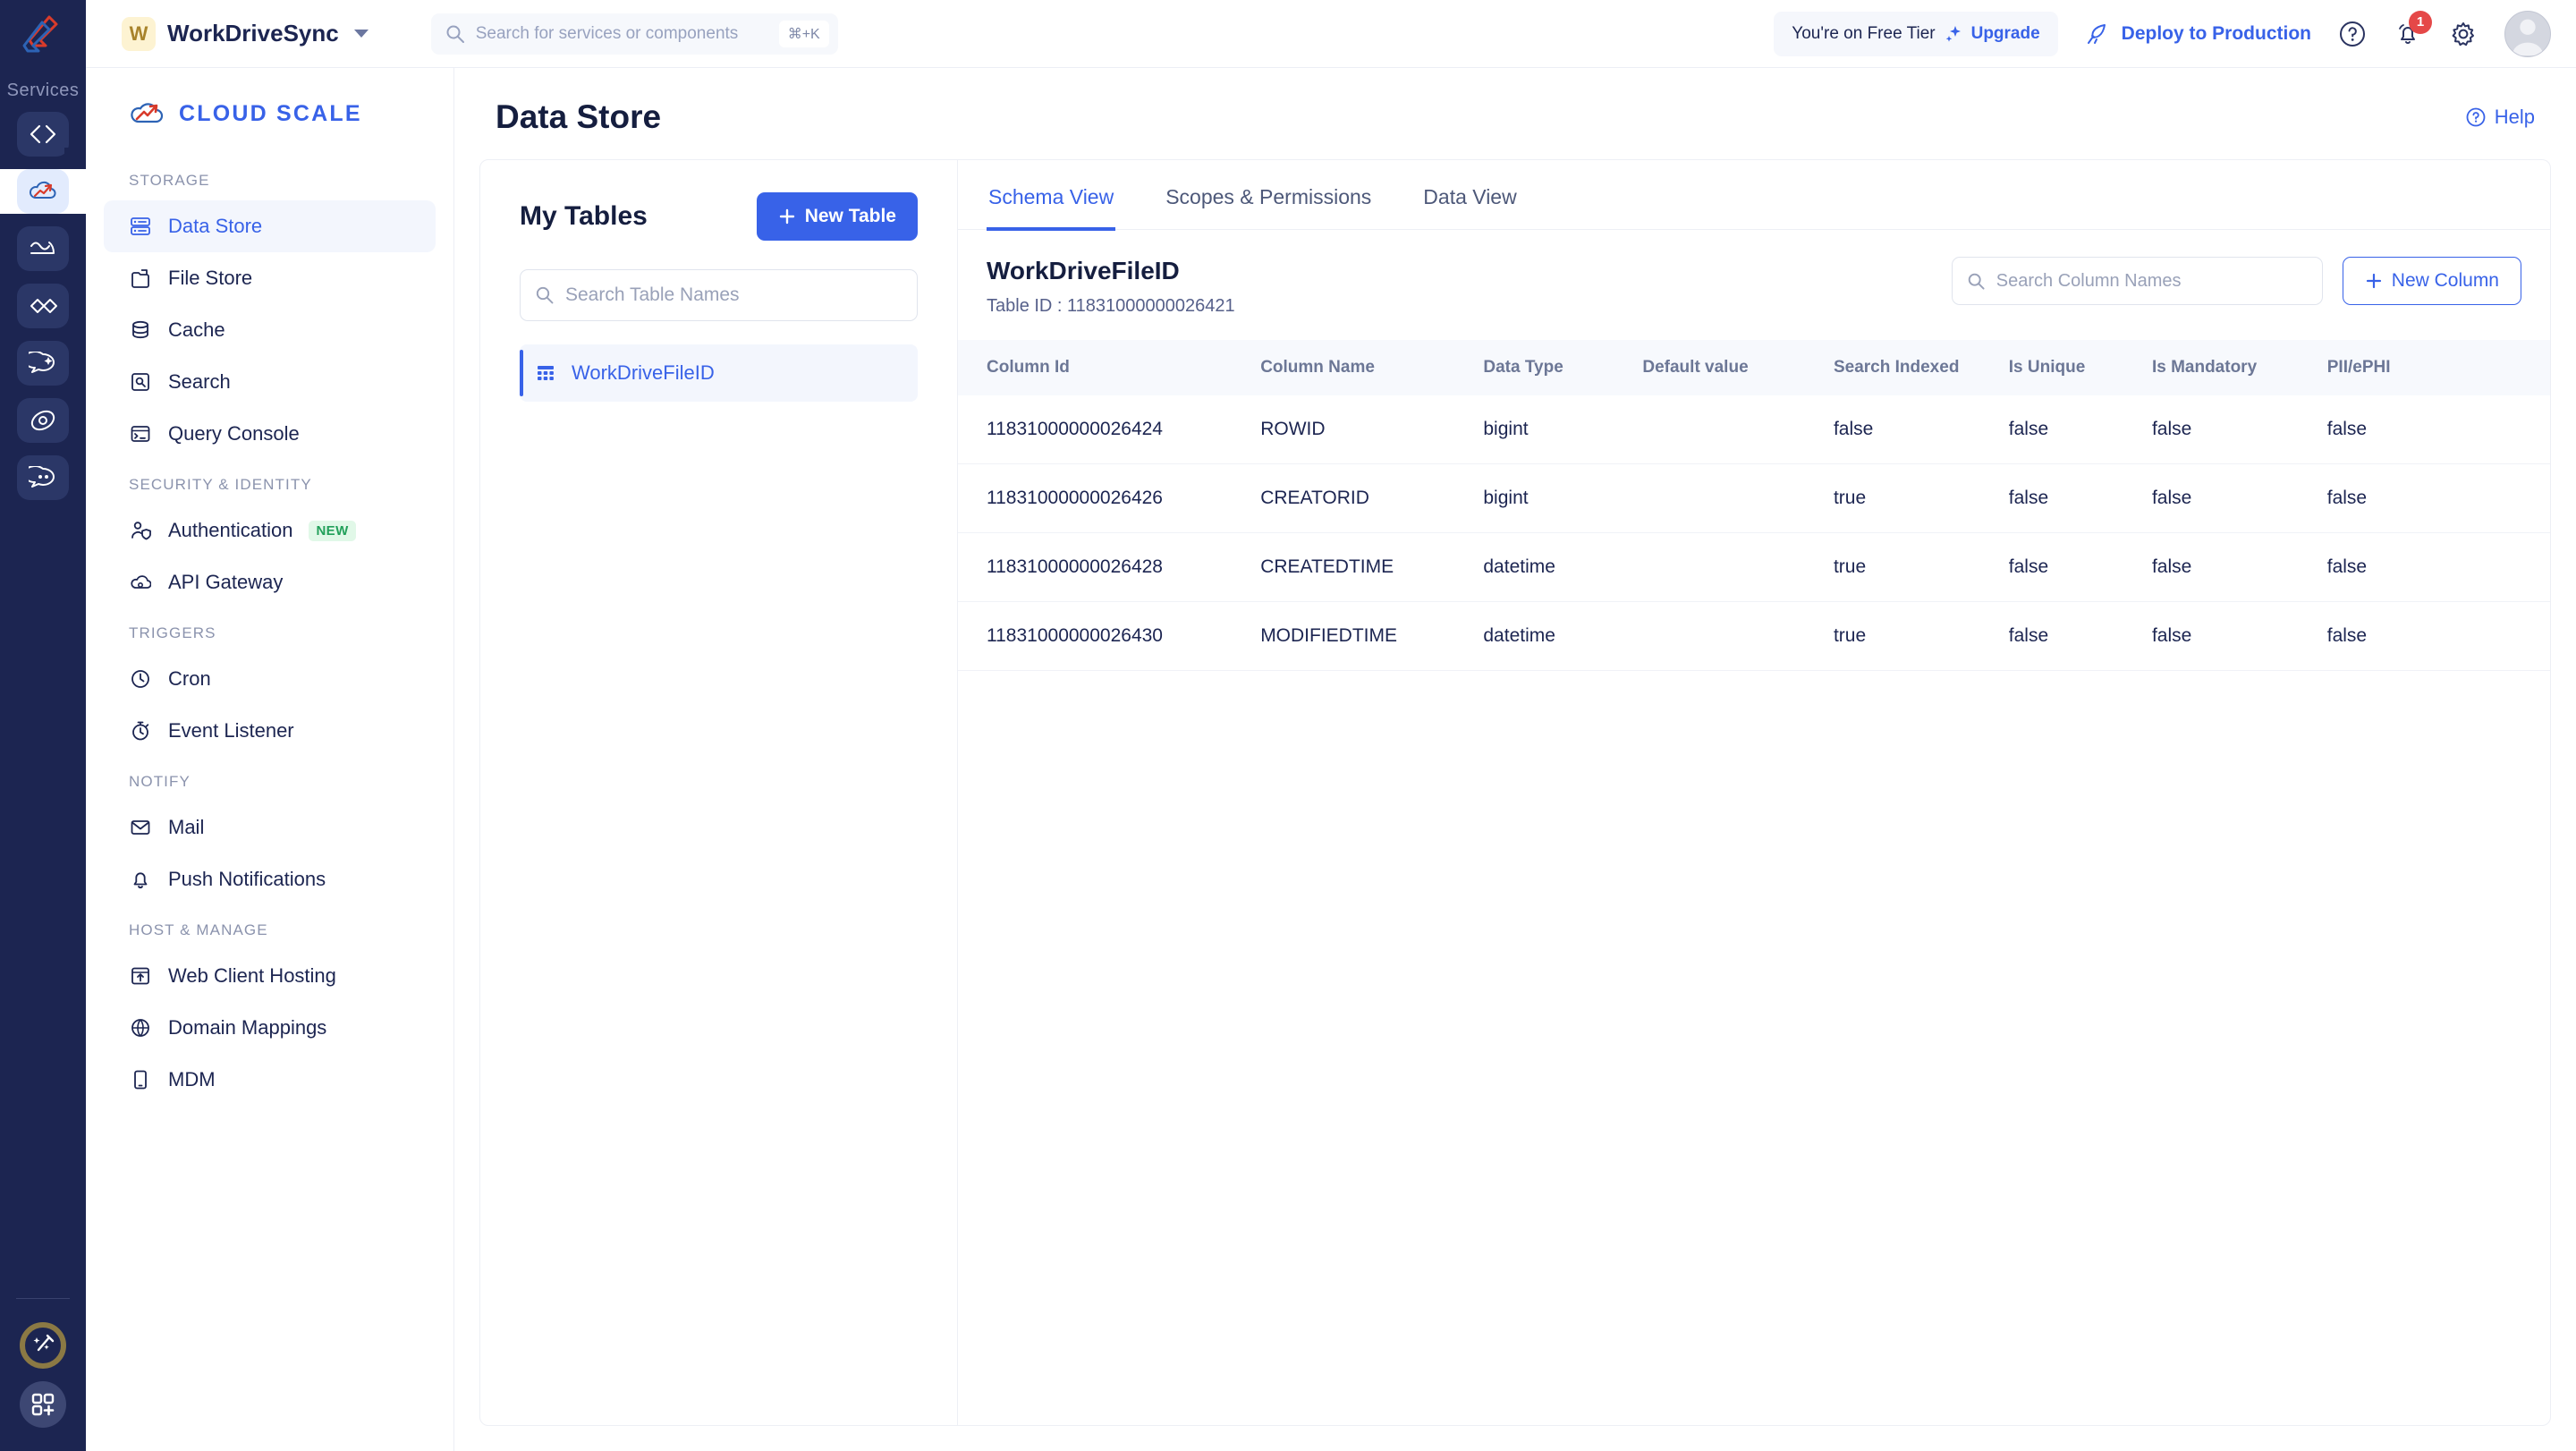  I want to click on envelope-icon, so click(140, 827).